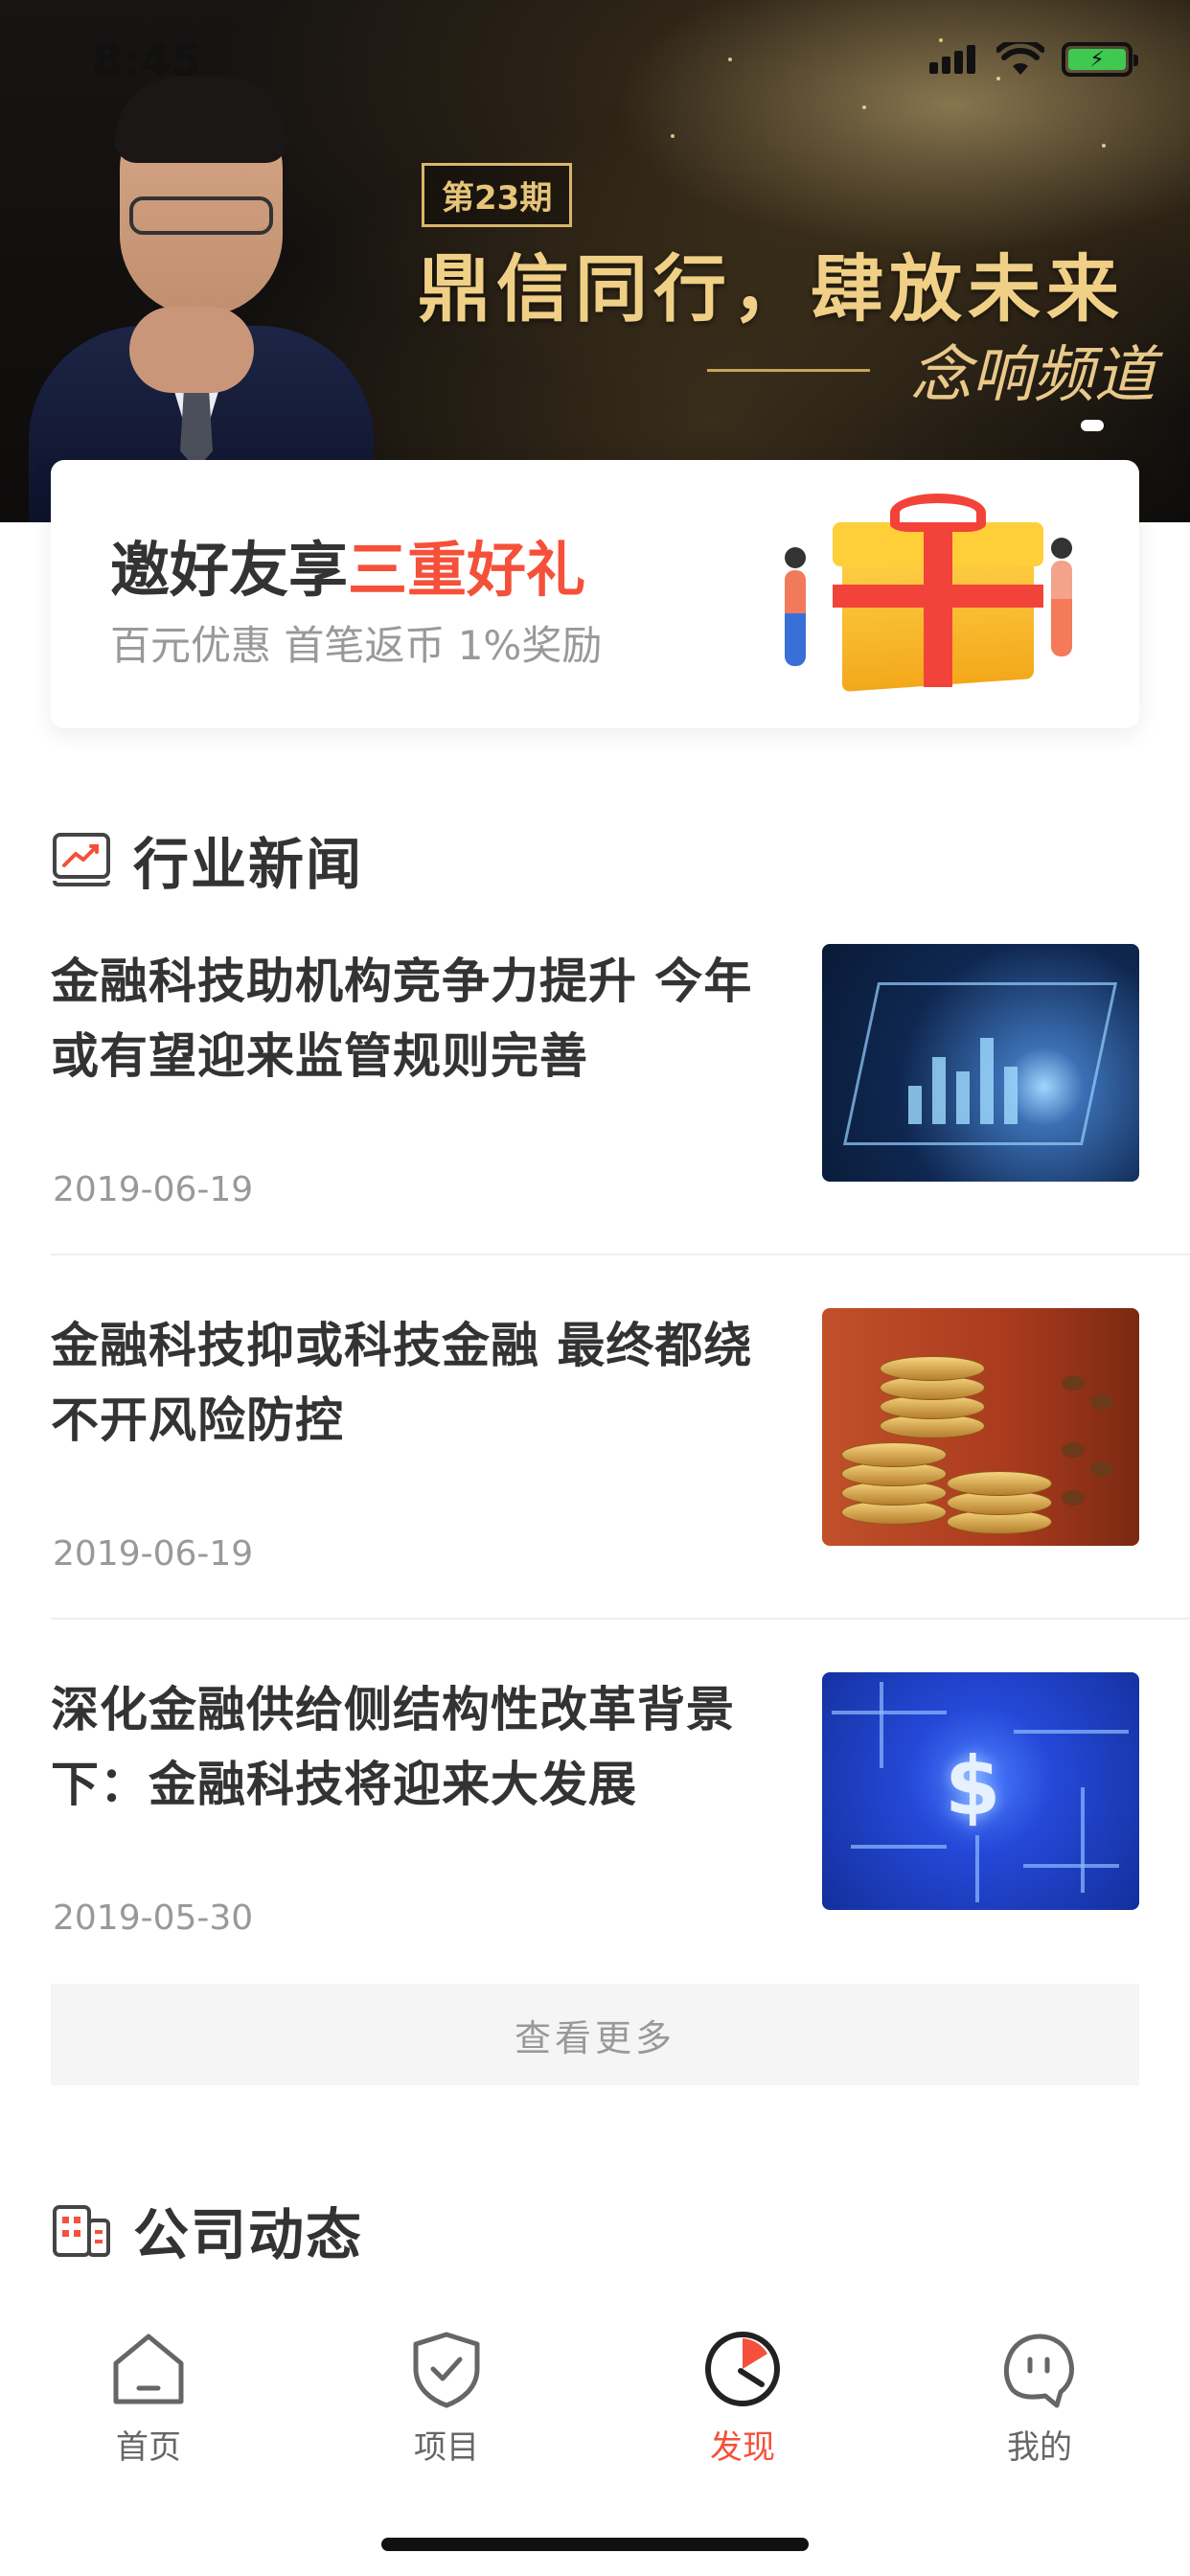 Image resolution: width=1190 pixels, height=2576 pixels. I want to click on invite-title-prefix: 邀好友享, so click(230, 570).